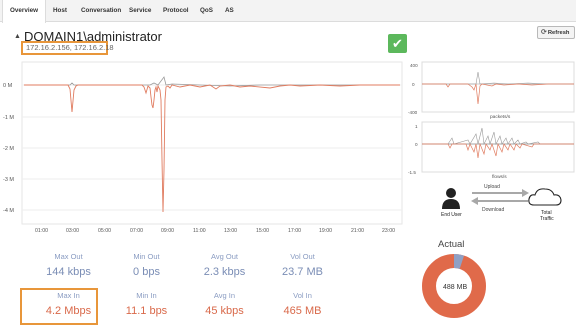 This screenshot has height=331, width=576. What do you see at coordinates (357, 231) in the screenshot?
I see `x-tick: 21:00` at bounding box center [357, 231].